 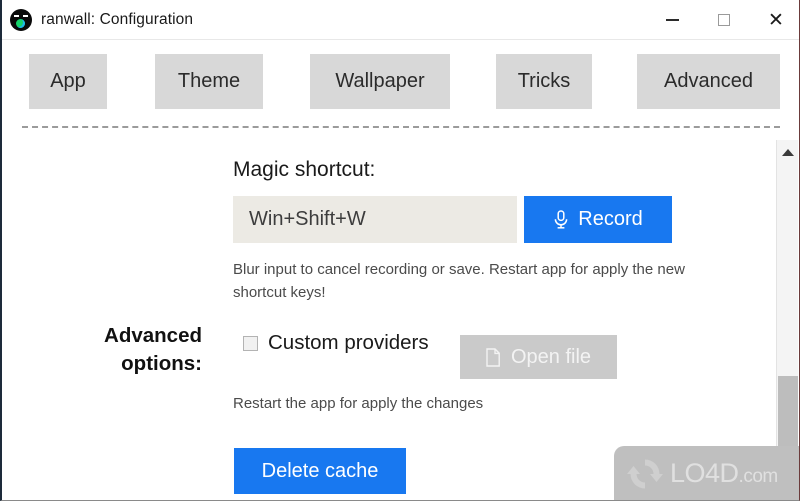 I want to click on record-button: Record, so click(x=598, y=219).